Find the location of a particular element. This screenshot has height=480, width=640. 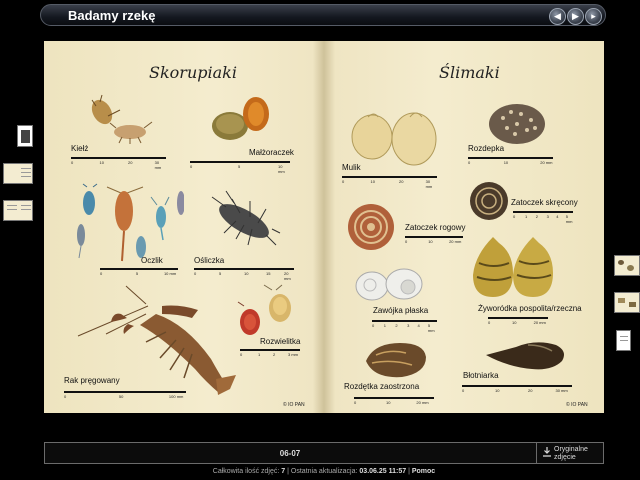

arrow-end-icon: ▸ is located at coordinates (593, 16).